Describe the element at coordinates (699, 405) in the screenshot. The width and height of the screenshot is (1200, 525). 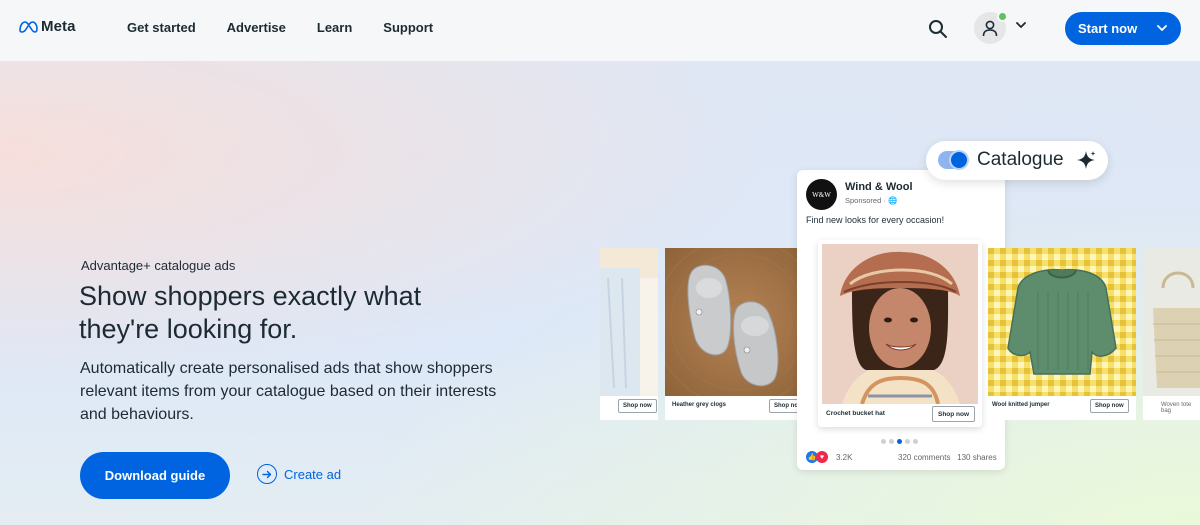
I see `product-caption: Heather grey clogs` at that location.